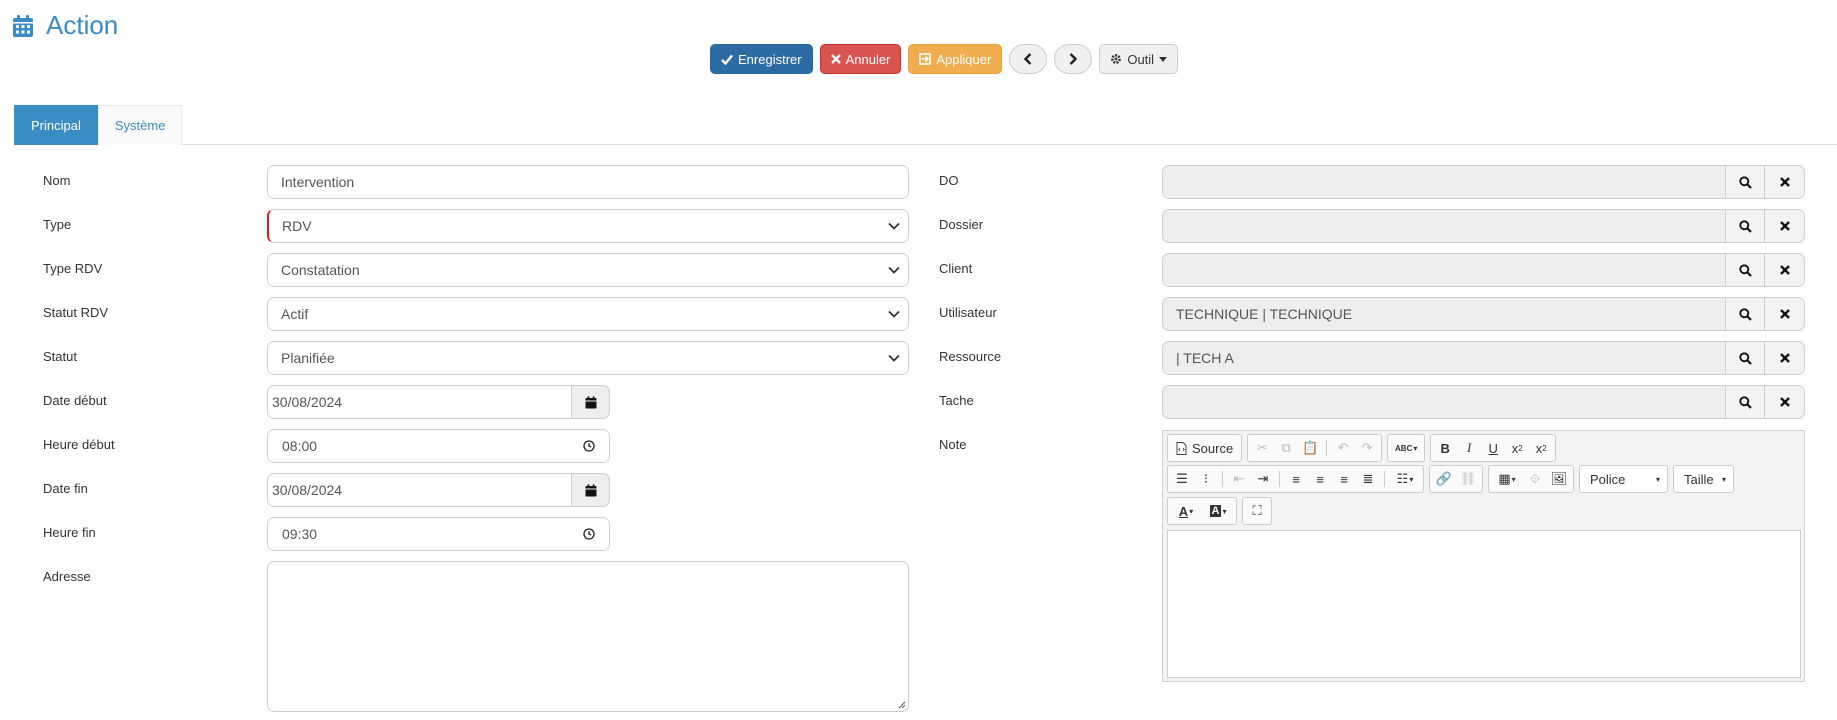  Describe the element at coordinates (79, 444) in the screenshot. I see `heure-debut-label: Heure début` at that location.